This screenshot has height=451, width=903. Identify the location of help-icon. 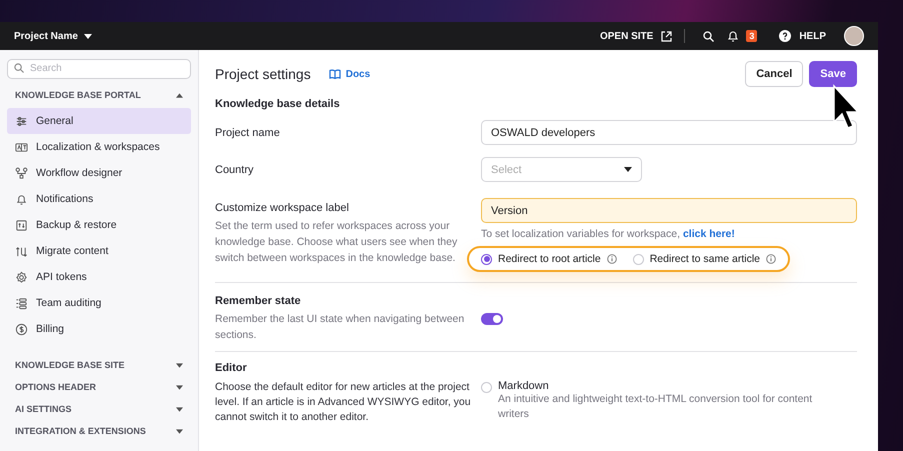
(785, 36).